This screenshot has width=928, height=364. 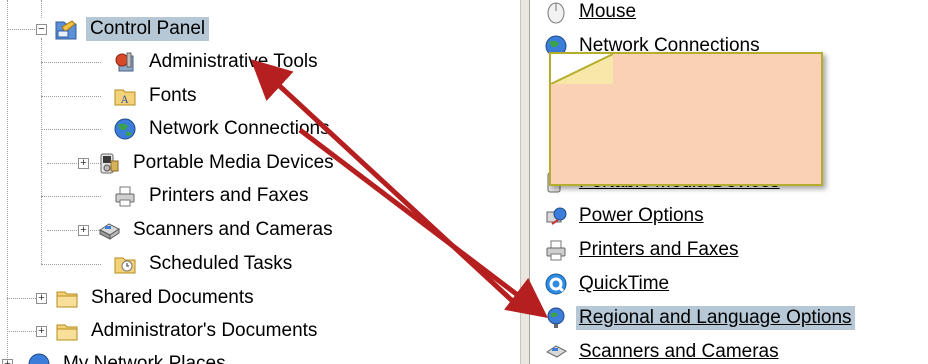 I want to click on cp-item-label: Mouse, so click(x=608, y=11).